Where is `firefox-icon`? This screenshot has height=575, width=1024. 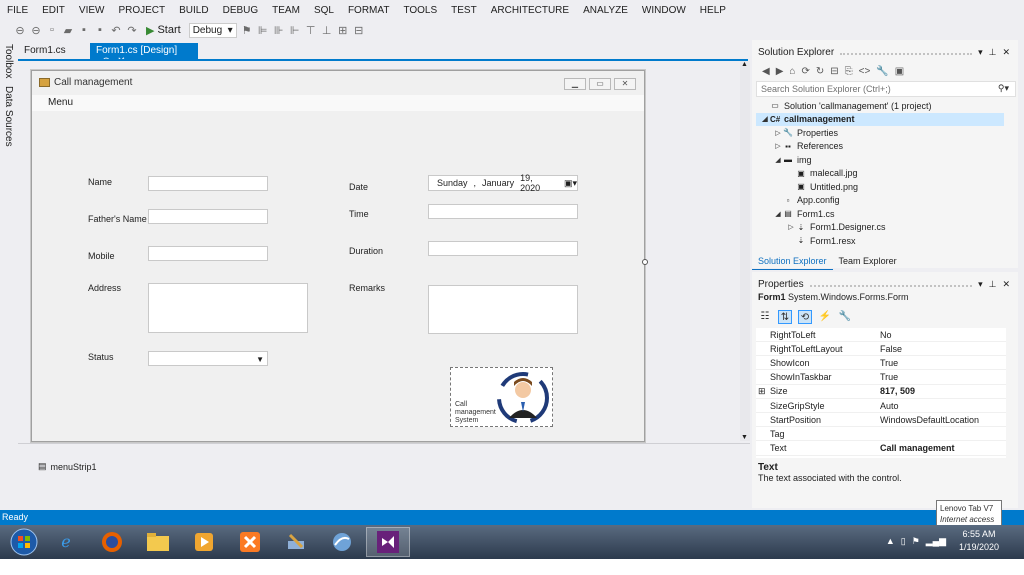 firefox-icon is located at coordinates (112, 542).